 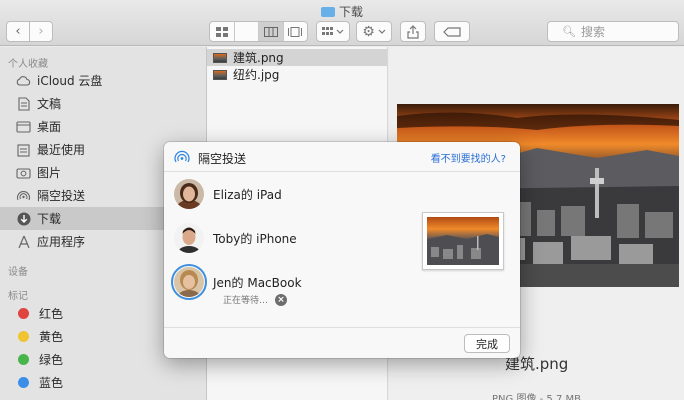 I want to click on share-button, so click(x=413, y=31).